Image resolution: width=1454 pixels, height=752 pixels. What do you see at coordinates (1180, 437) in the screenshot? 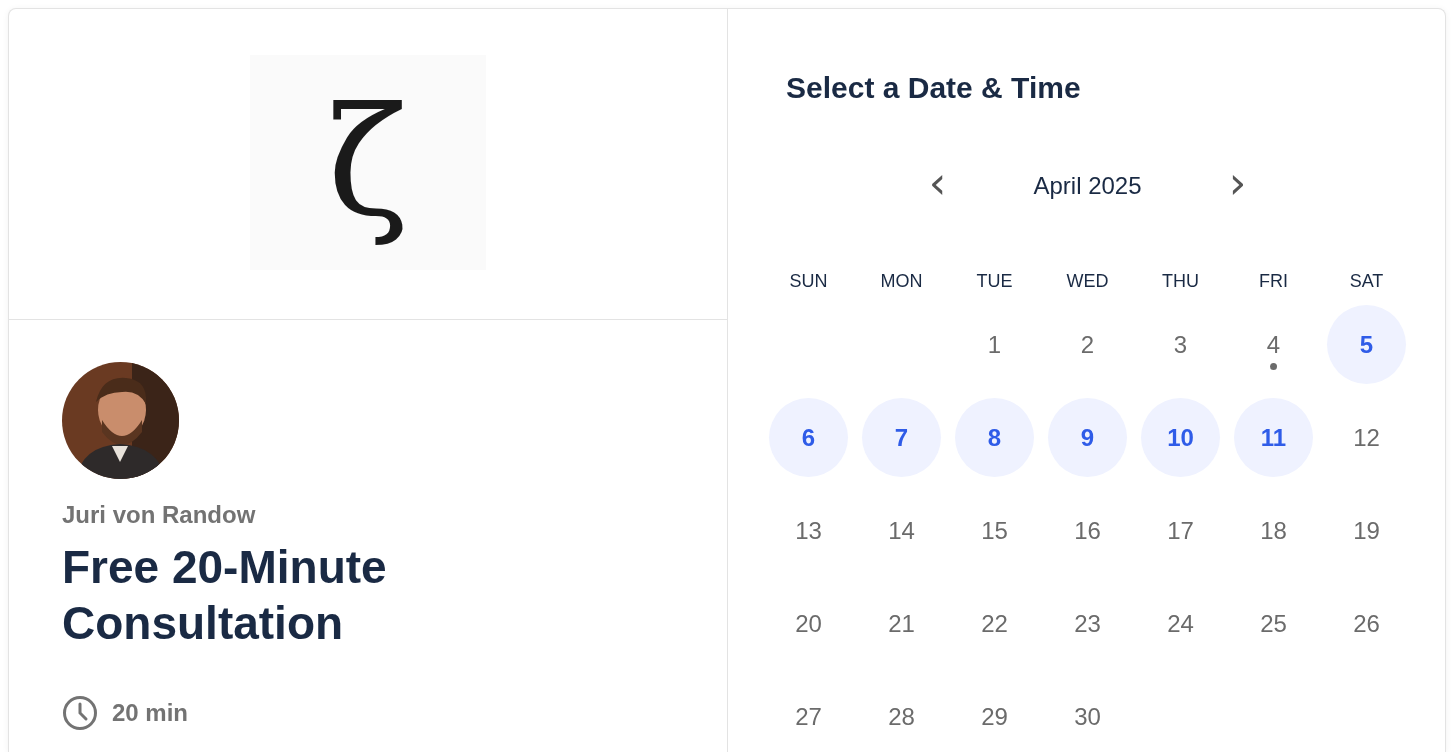
I see `available-day-button: 10` at bounding box center [1180, 437].